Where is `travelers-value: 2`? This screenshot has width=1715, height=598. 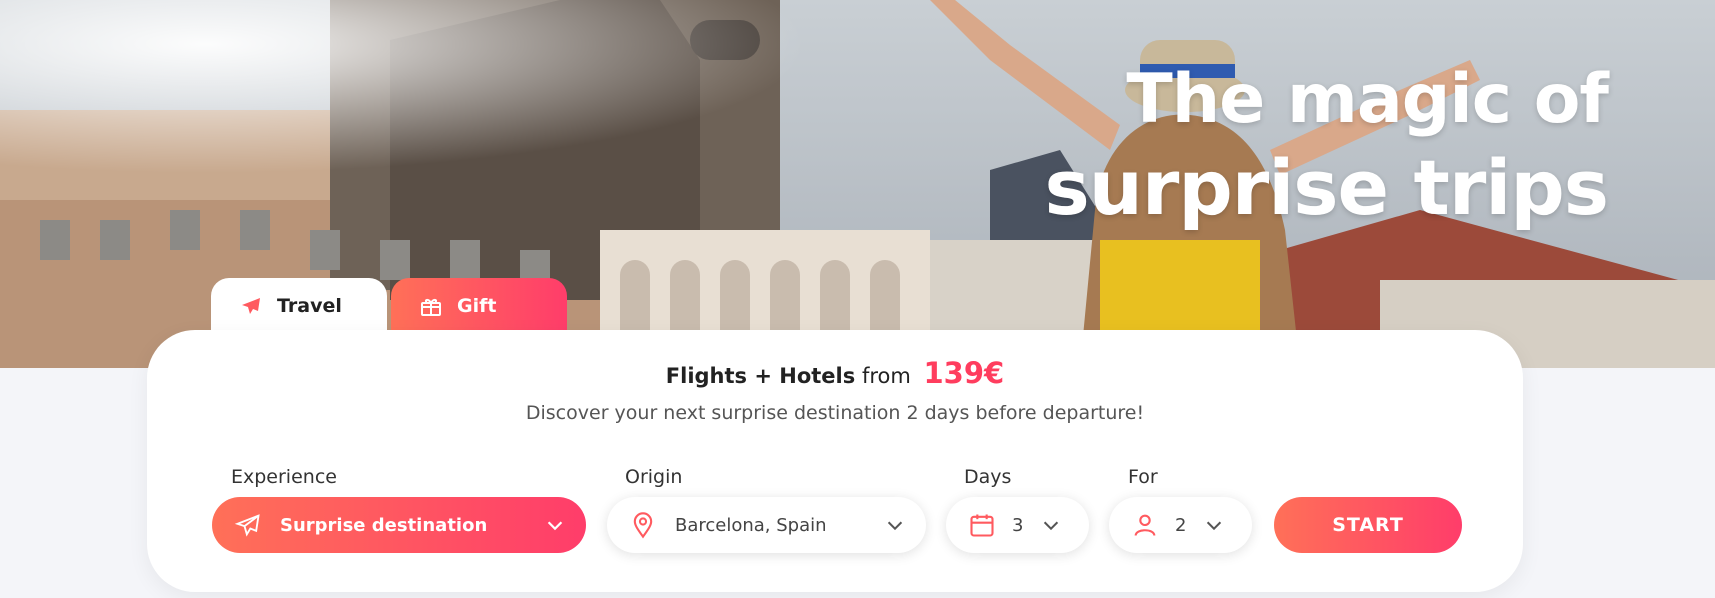 travelers-value: 2 is located at coordinates (1181, 525).